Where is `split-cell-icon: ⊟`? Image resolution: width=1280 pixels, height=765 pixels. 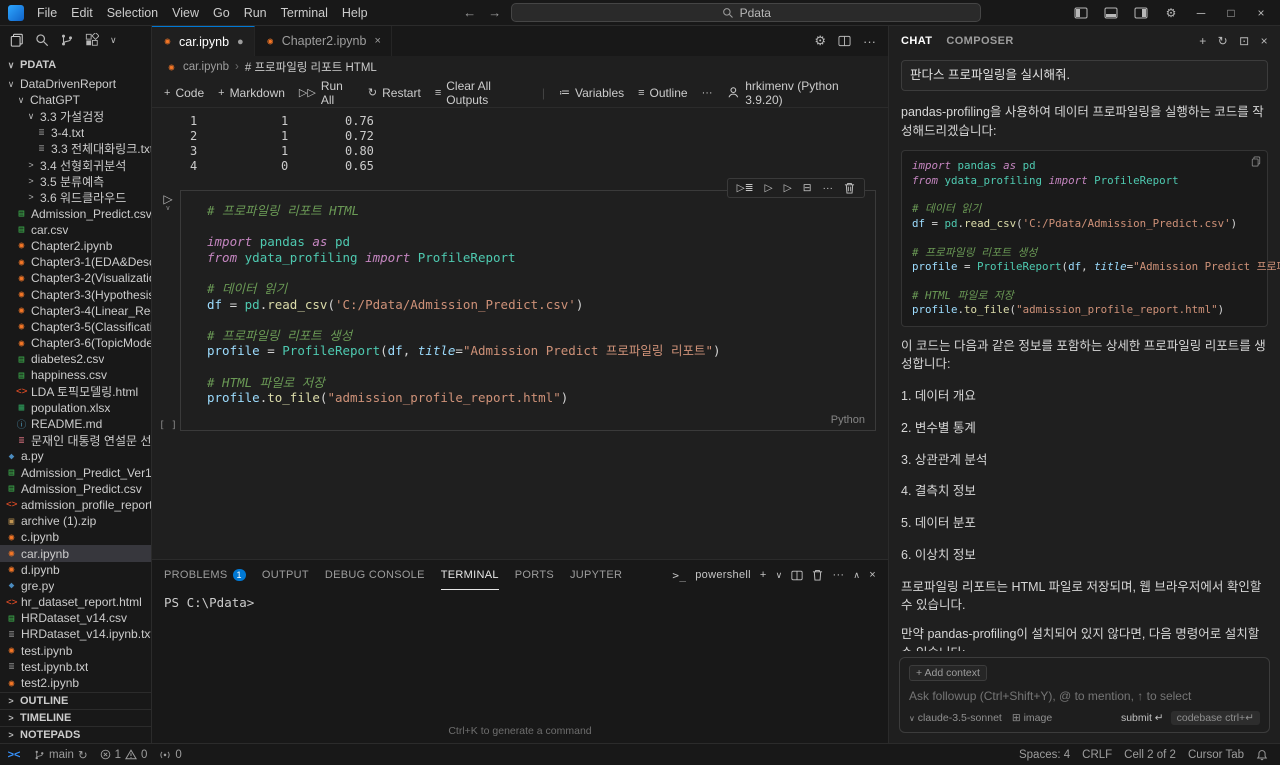
split-cell-icon: ⊟ is located at coordinates (807, 188).